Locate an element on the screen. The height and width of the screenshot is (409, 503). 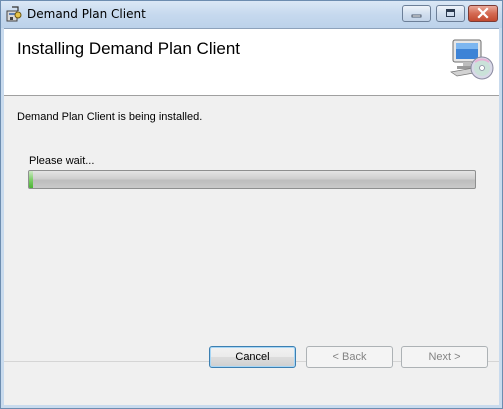
minimize-button is located at coordinates (416, 13).